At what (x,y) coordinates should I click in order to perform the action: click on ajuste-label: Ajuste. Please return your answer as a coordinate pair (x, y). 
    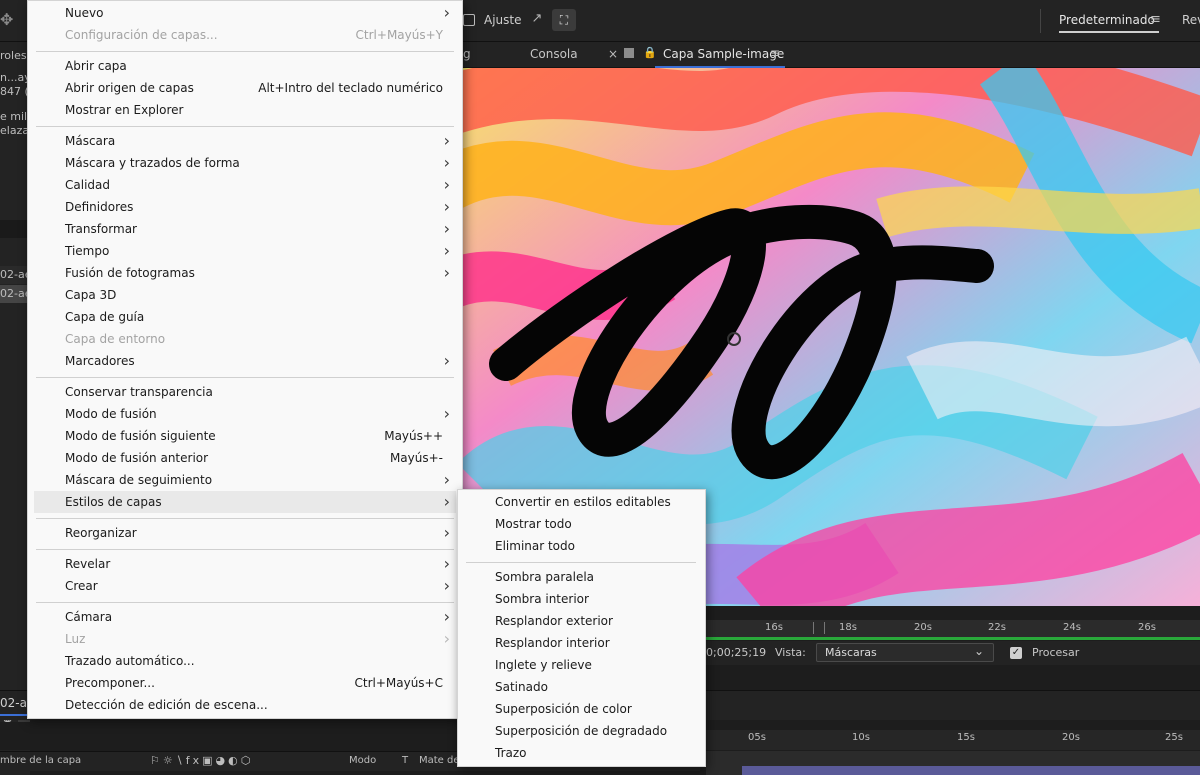
    Looking at the image, I should click on (503, 20).